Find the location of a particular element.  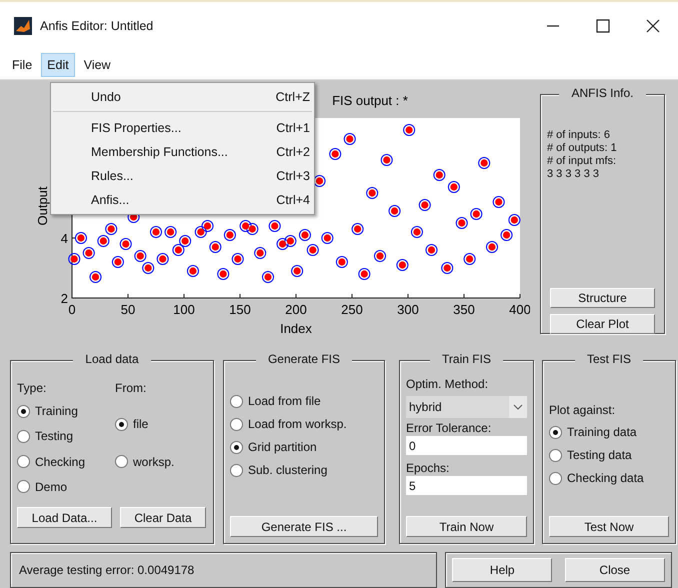

dialog-button: Close is located at coordinates (614, 570).